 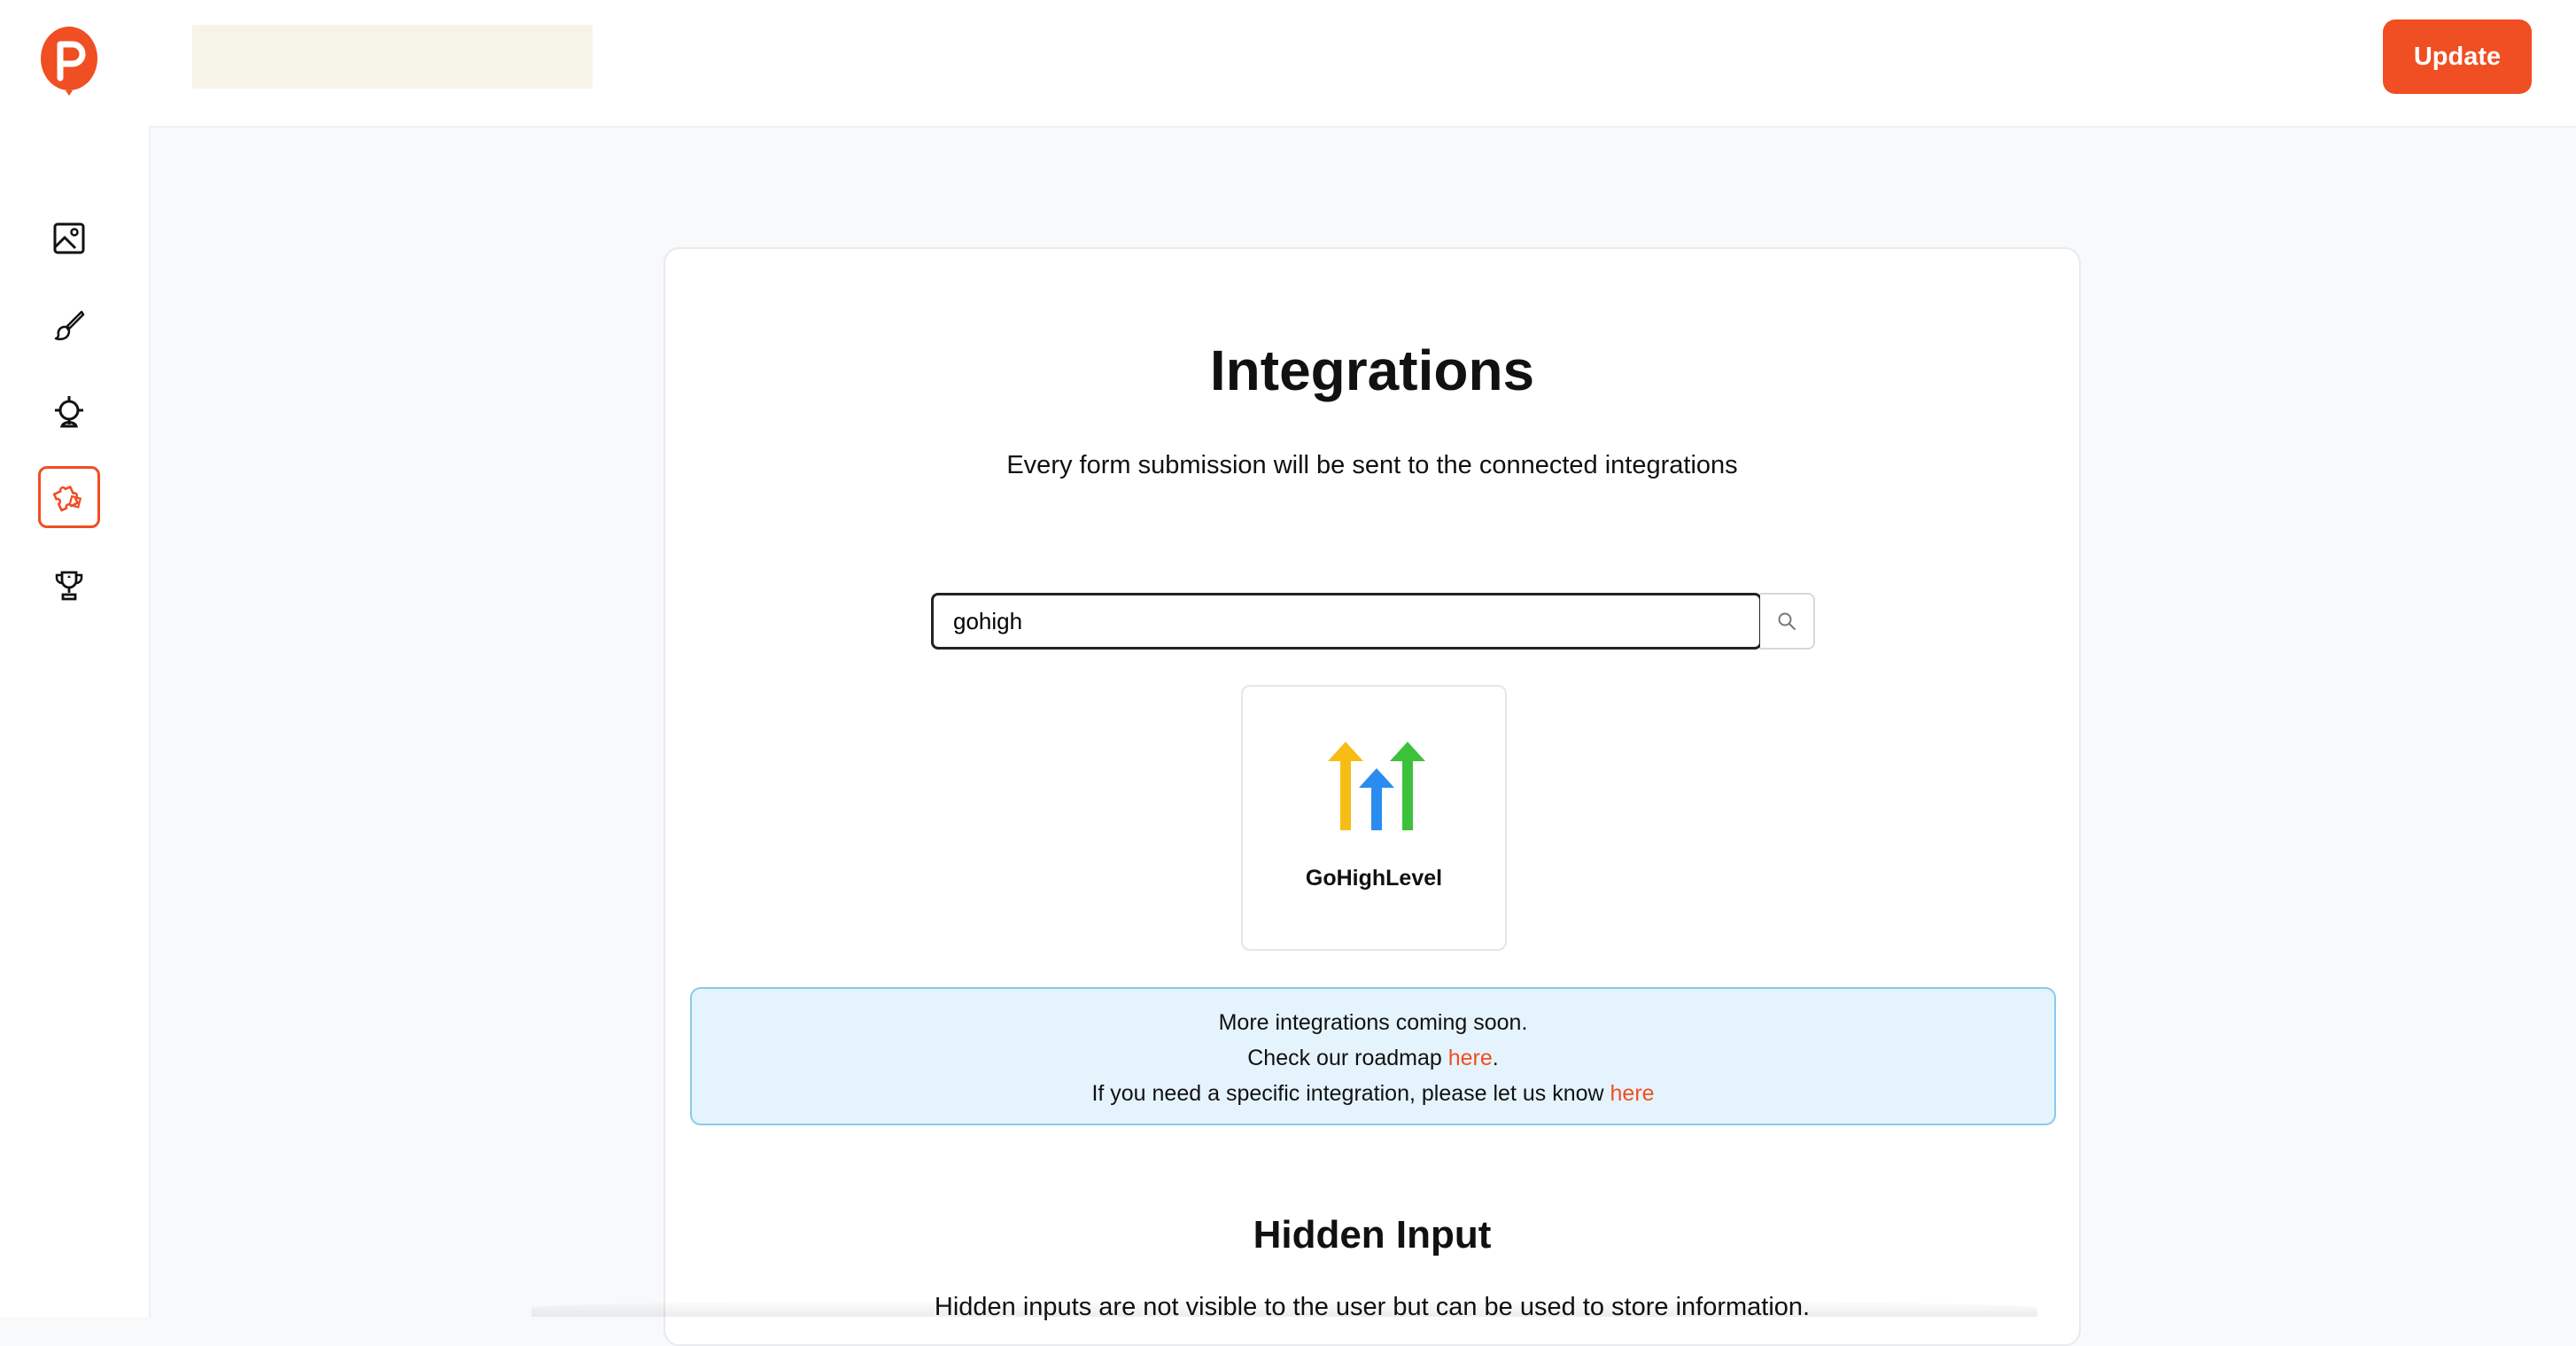 What do you see at coordinates (1284, 1308) in the screenshot?
I see `bottom-shadow` at bounding box center [1284, 1308].